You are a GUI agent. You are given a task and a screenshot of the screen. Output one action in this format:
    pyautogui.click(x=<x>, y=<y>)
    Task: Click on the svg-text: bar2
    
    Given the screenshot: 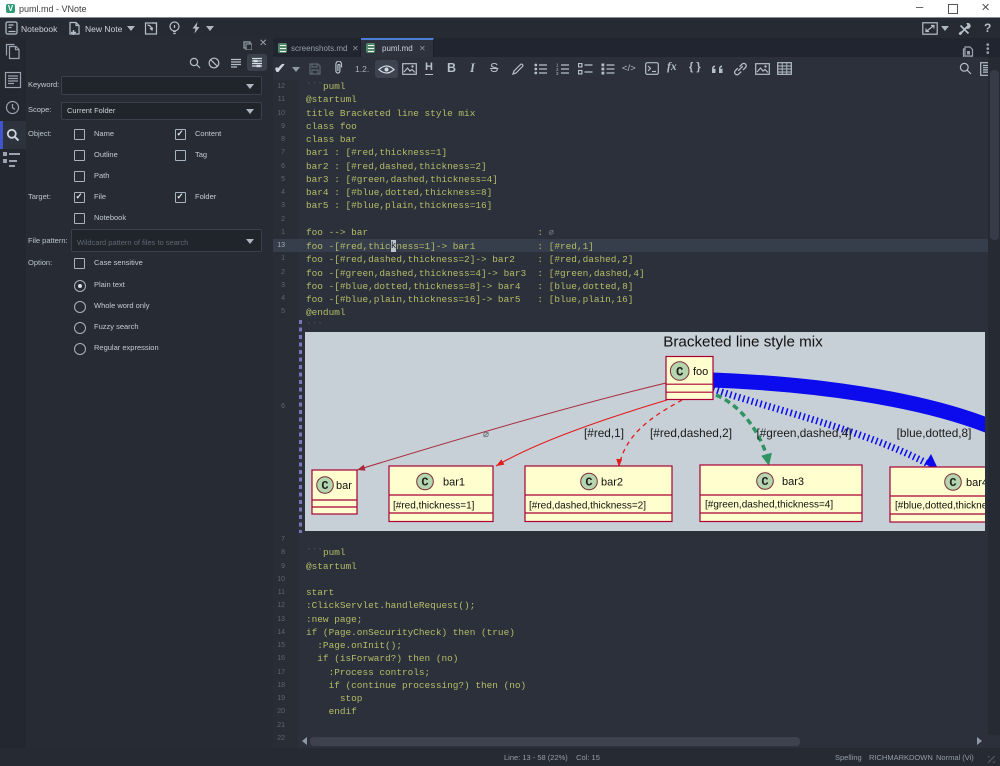 What is the action you would take?
    pyautogui.click(x=612, y=483)
    